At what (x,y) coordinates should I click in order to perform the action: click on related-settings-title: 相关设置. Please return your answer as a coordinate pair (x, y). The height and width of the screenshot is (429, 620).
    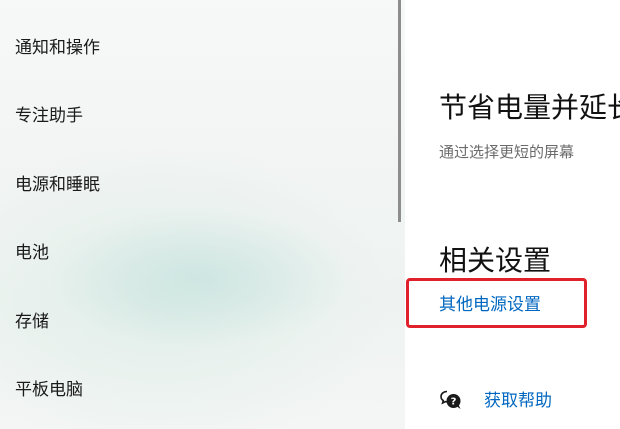
    Looking at the image, I should click on (495, 260).